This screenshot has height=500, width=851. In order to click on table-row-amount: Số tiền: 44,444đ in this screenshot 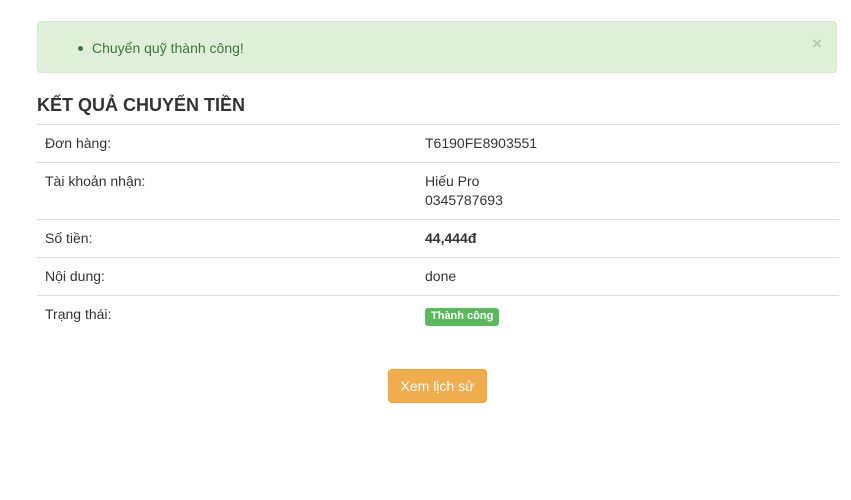, I will do `click(438, 238)`.